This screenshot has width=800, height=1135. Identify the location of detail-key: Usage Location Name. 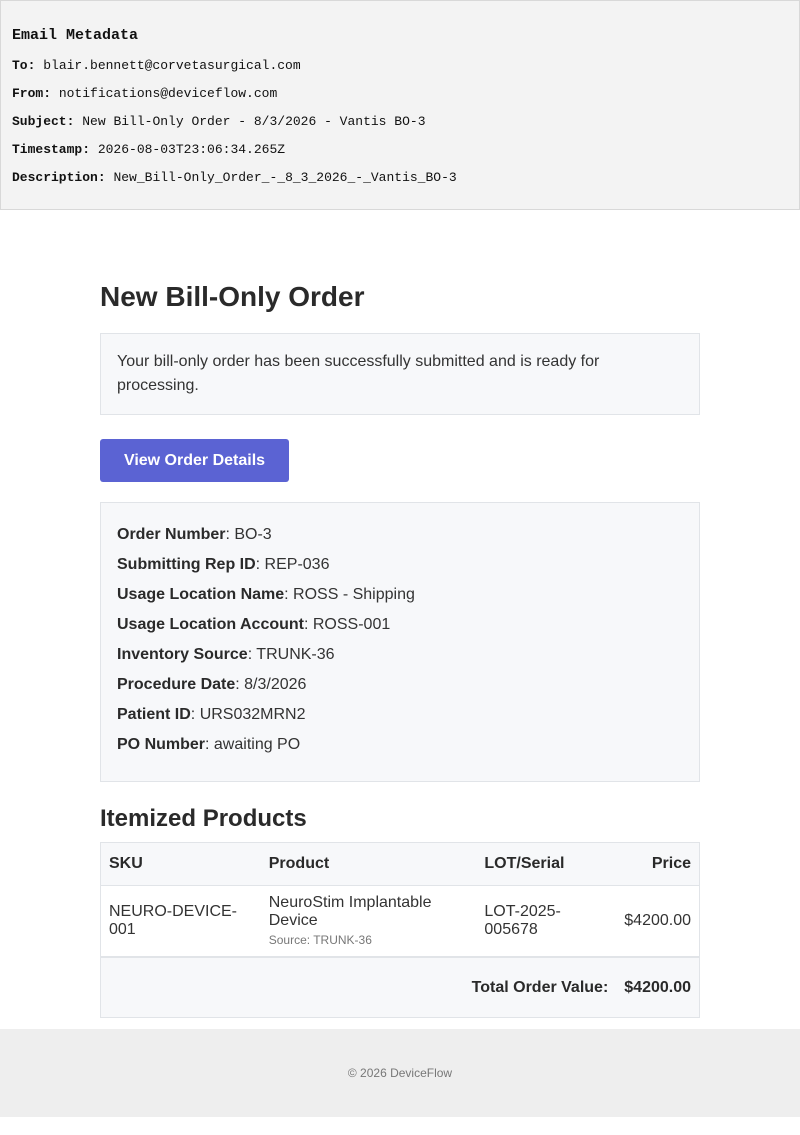
(201, 594).